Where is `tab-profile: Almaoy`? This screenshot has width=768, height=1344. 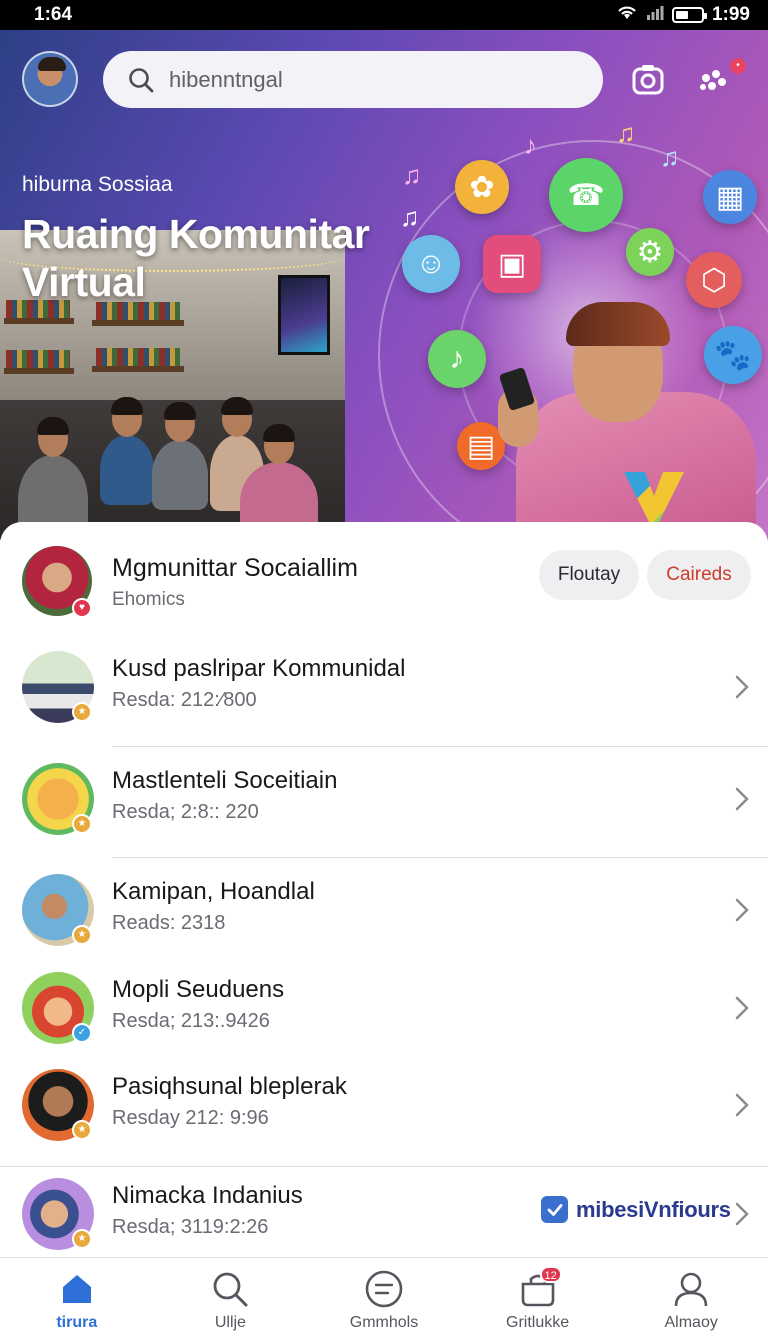
tab-profile: Almaoy is located at coordinates (691, 1301).